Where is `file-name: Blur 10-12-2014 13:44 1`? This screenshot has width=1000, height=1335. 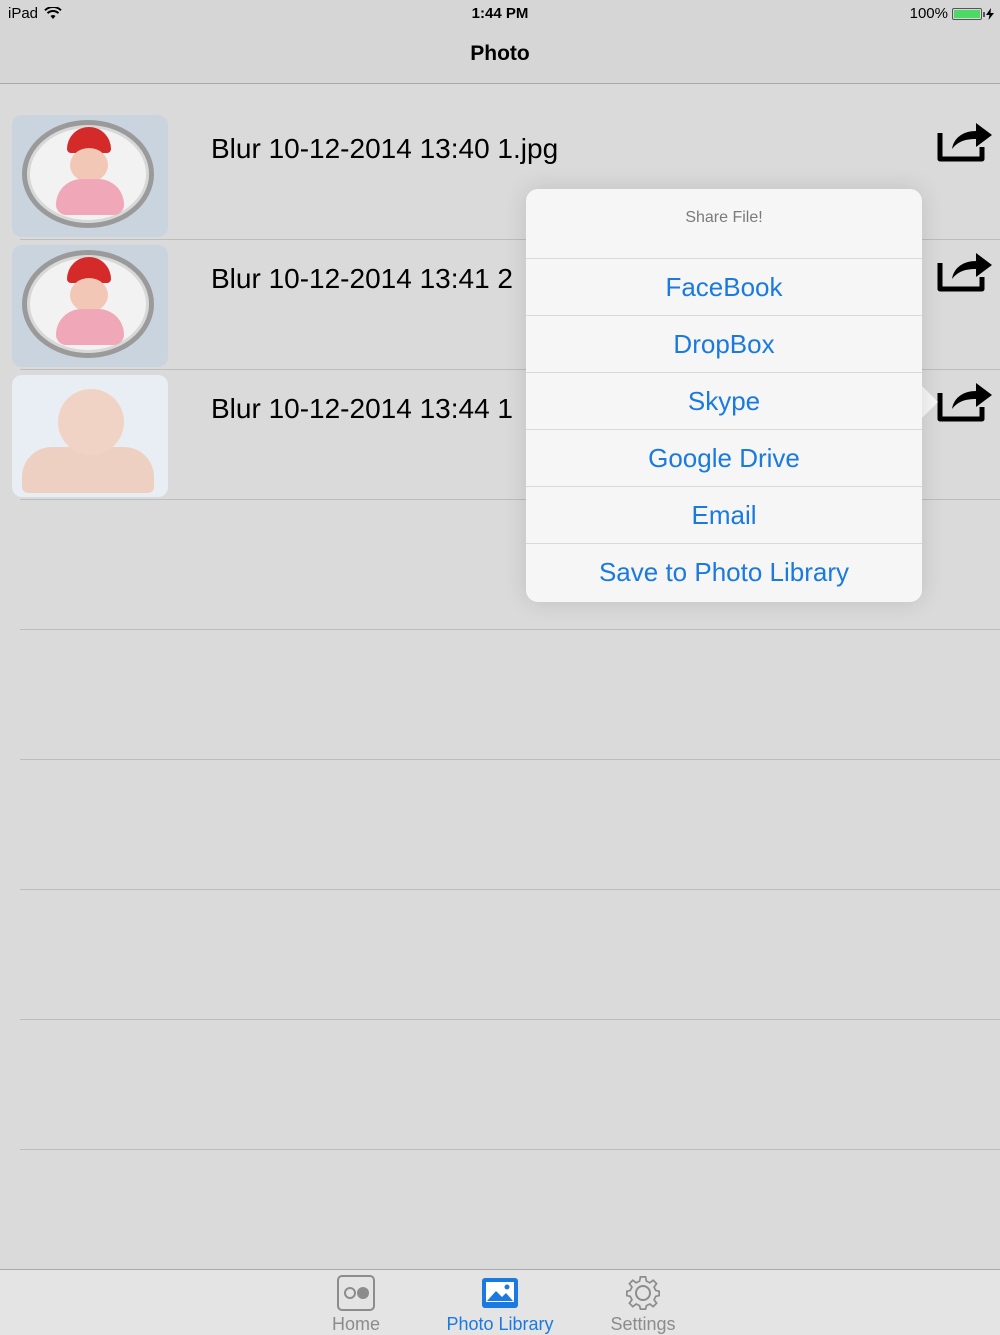 file-name: Blur 10-12-2014 13:44 1 is located at coordinates (362, 408).